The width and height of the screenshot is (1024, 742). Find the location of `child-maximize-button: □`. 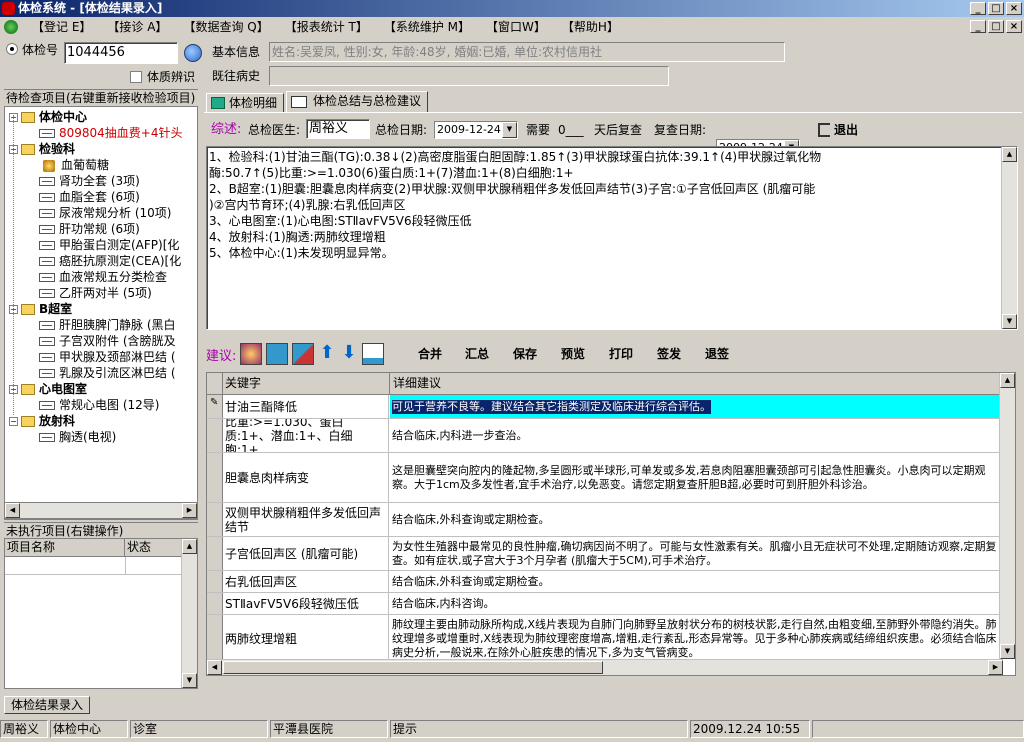

child-maximize-button: □ is located at coordinates (996, 26).